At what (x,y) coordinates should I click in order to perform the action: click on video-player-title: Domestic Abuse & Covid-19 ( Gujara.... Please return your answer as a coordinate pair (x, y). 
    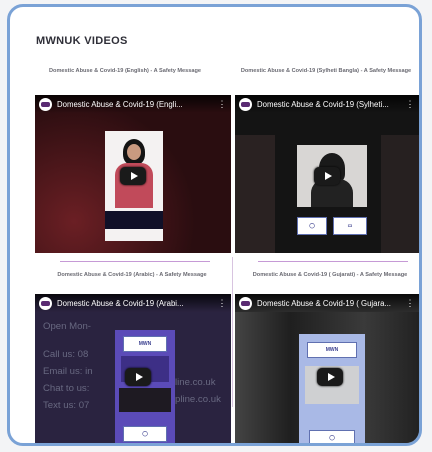
    Looking at the image, I should click on (331, 303).